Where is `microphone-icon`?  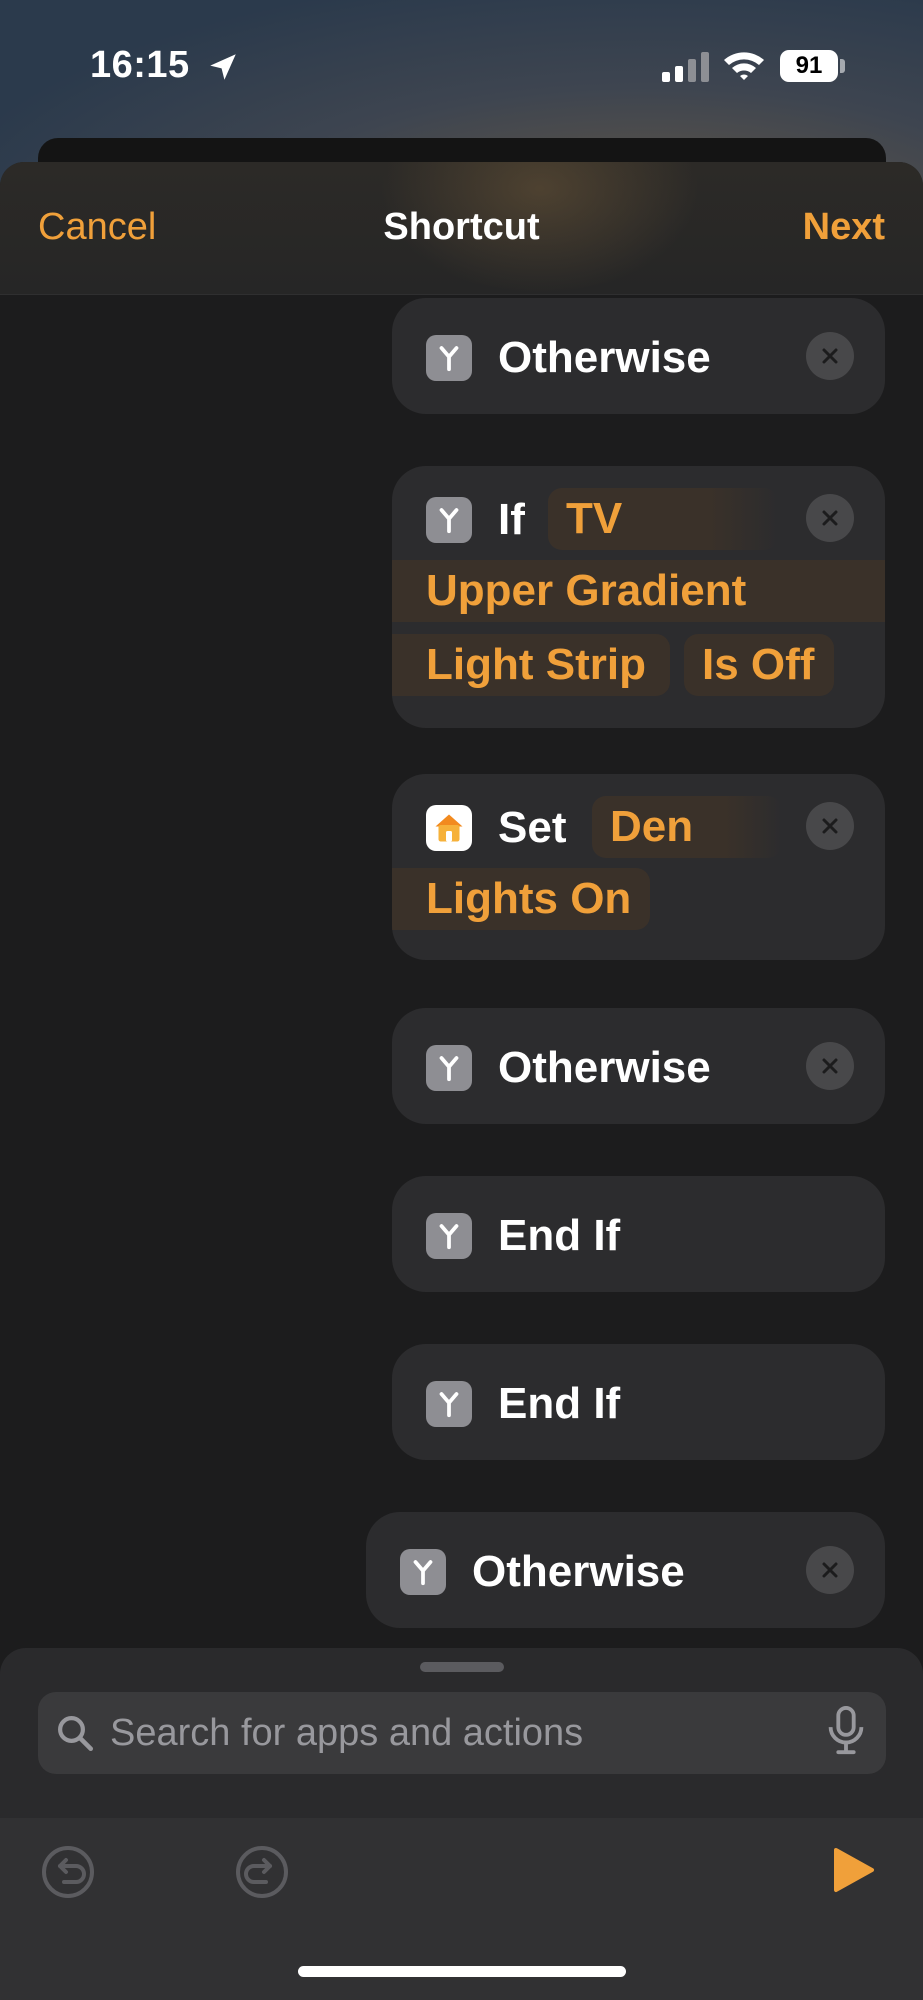 microphone-icon is located at coordinates (846, 1733).